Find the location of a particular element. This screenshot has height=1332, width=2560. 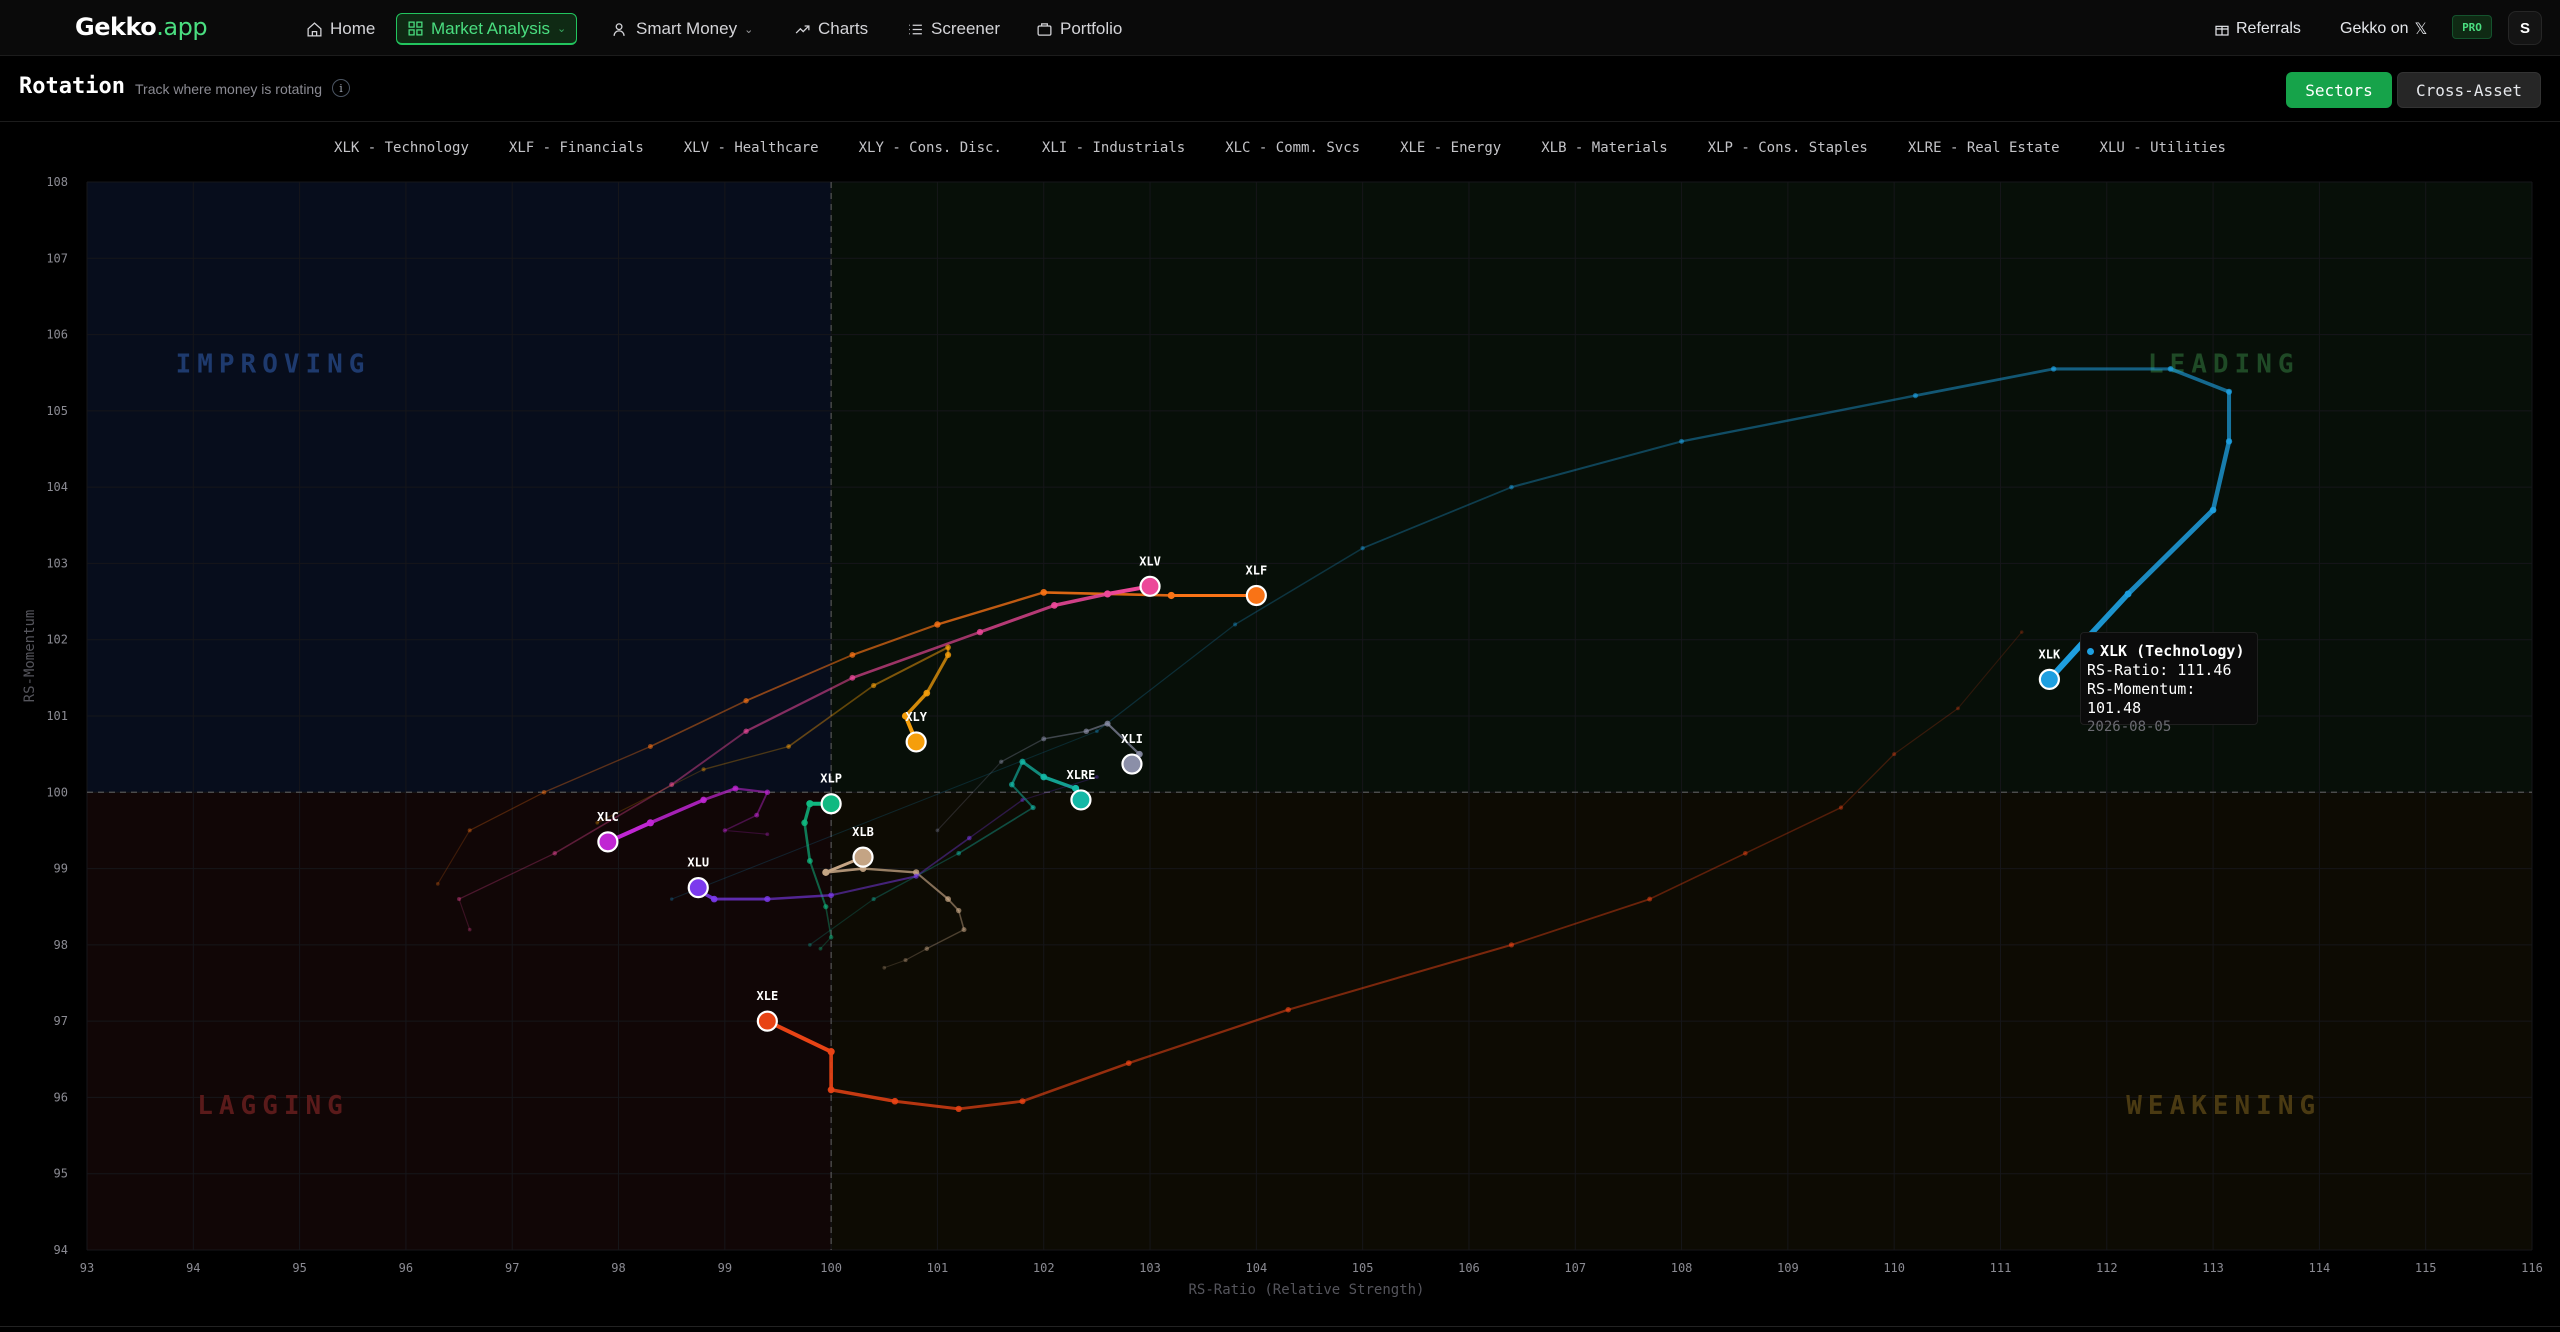

nav-portfolio-label: Portfolio is located at coordinates (1091, 28).